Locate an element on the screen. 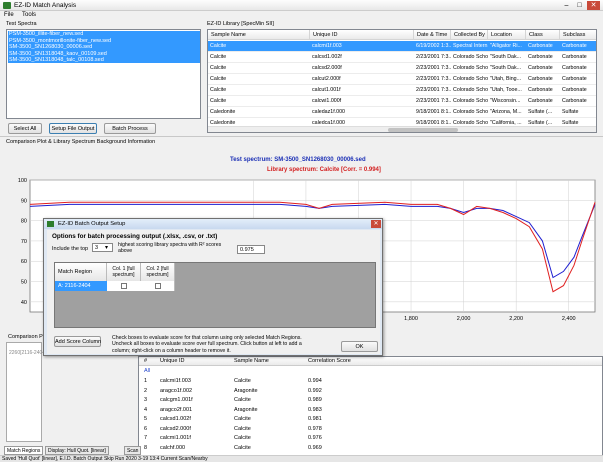  region-column-header: Match Region is located at coordinates (81, 272).